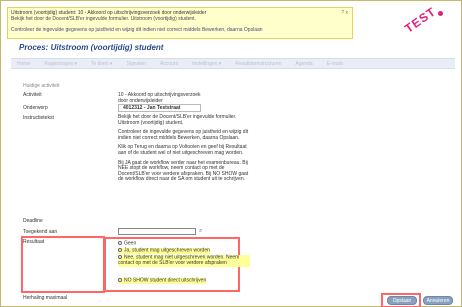 The height and width of the screenshot is (307, 462). Describe the element at coordinates (32, 95) in the screenshot. I see `activiteit-label: Activiteit` at that location.